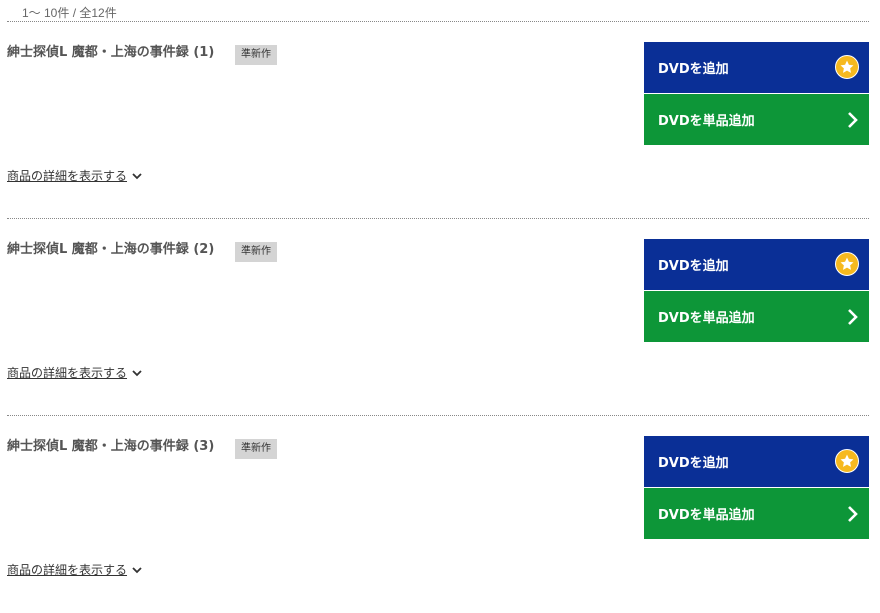  Describe the element at coordinates (110, 53) in the screenshot. I see `item-title: 紳士探偵L 魔都・上海の事件録 (1)` at that location.